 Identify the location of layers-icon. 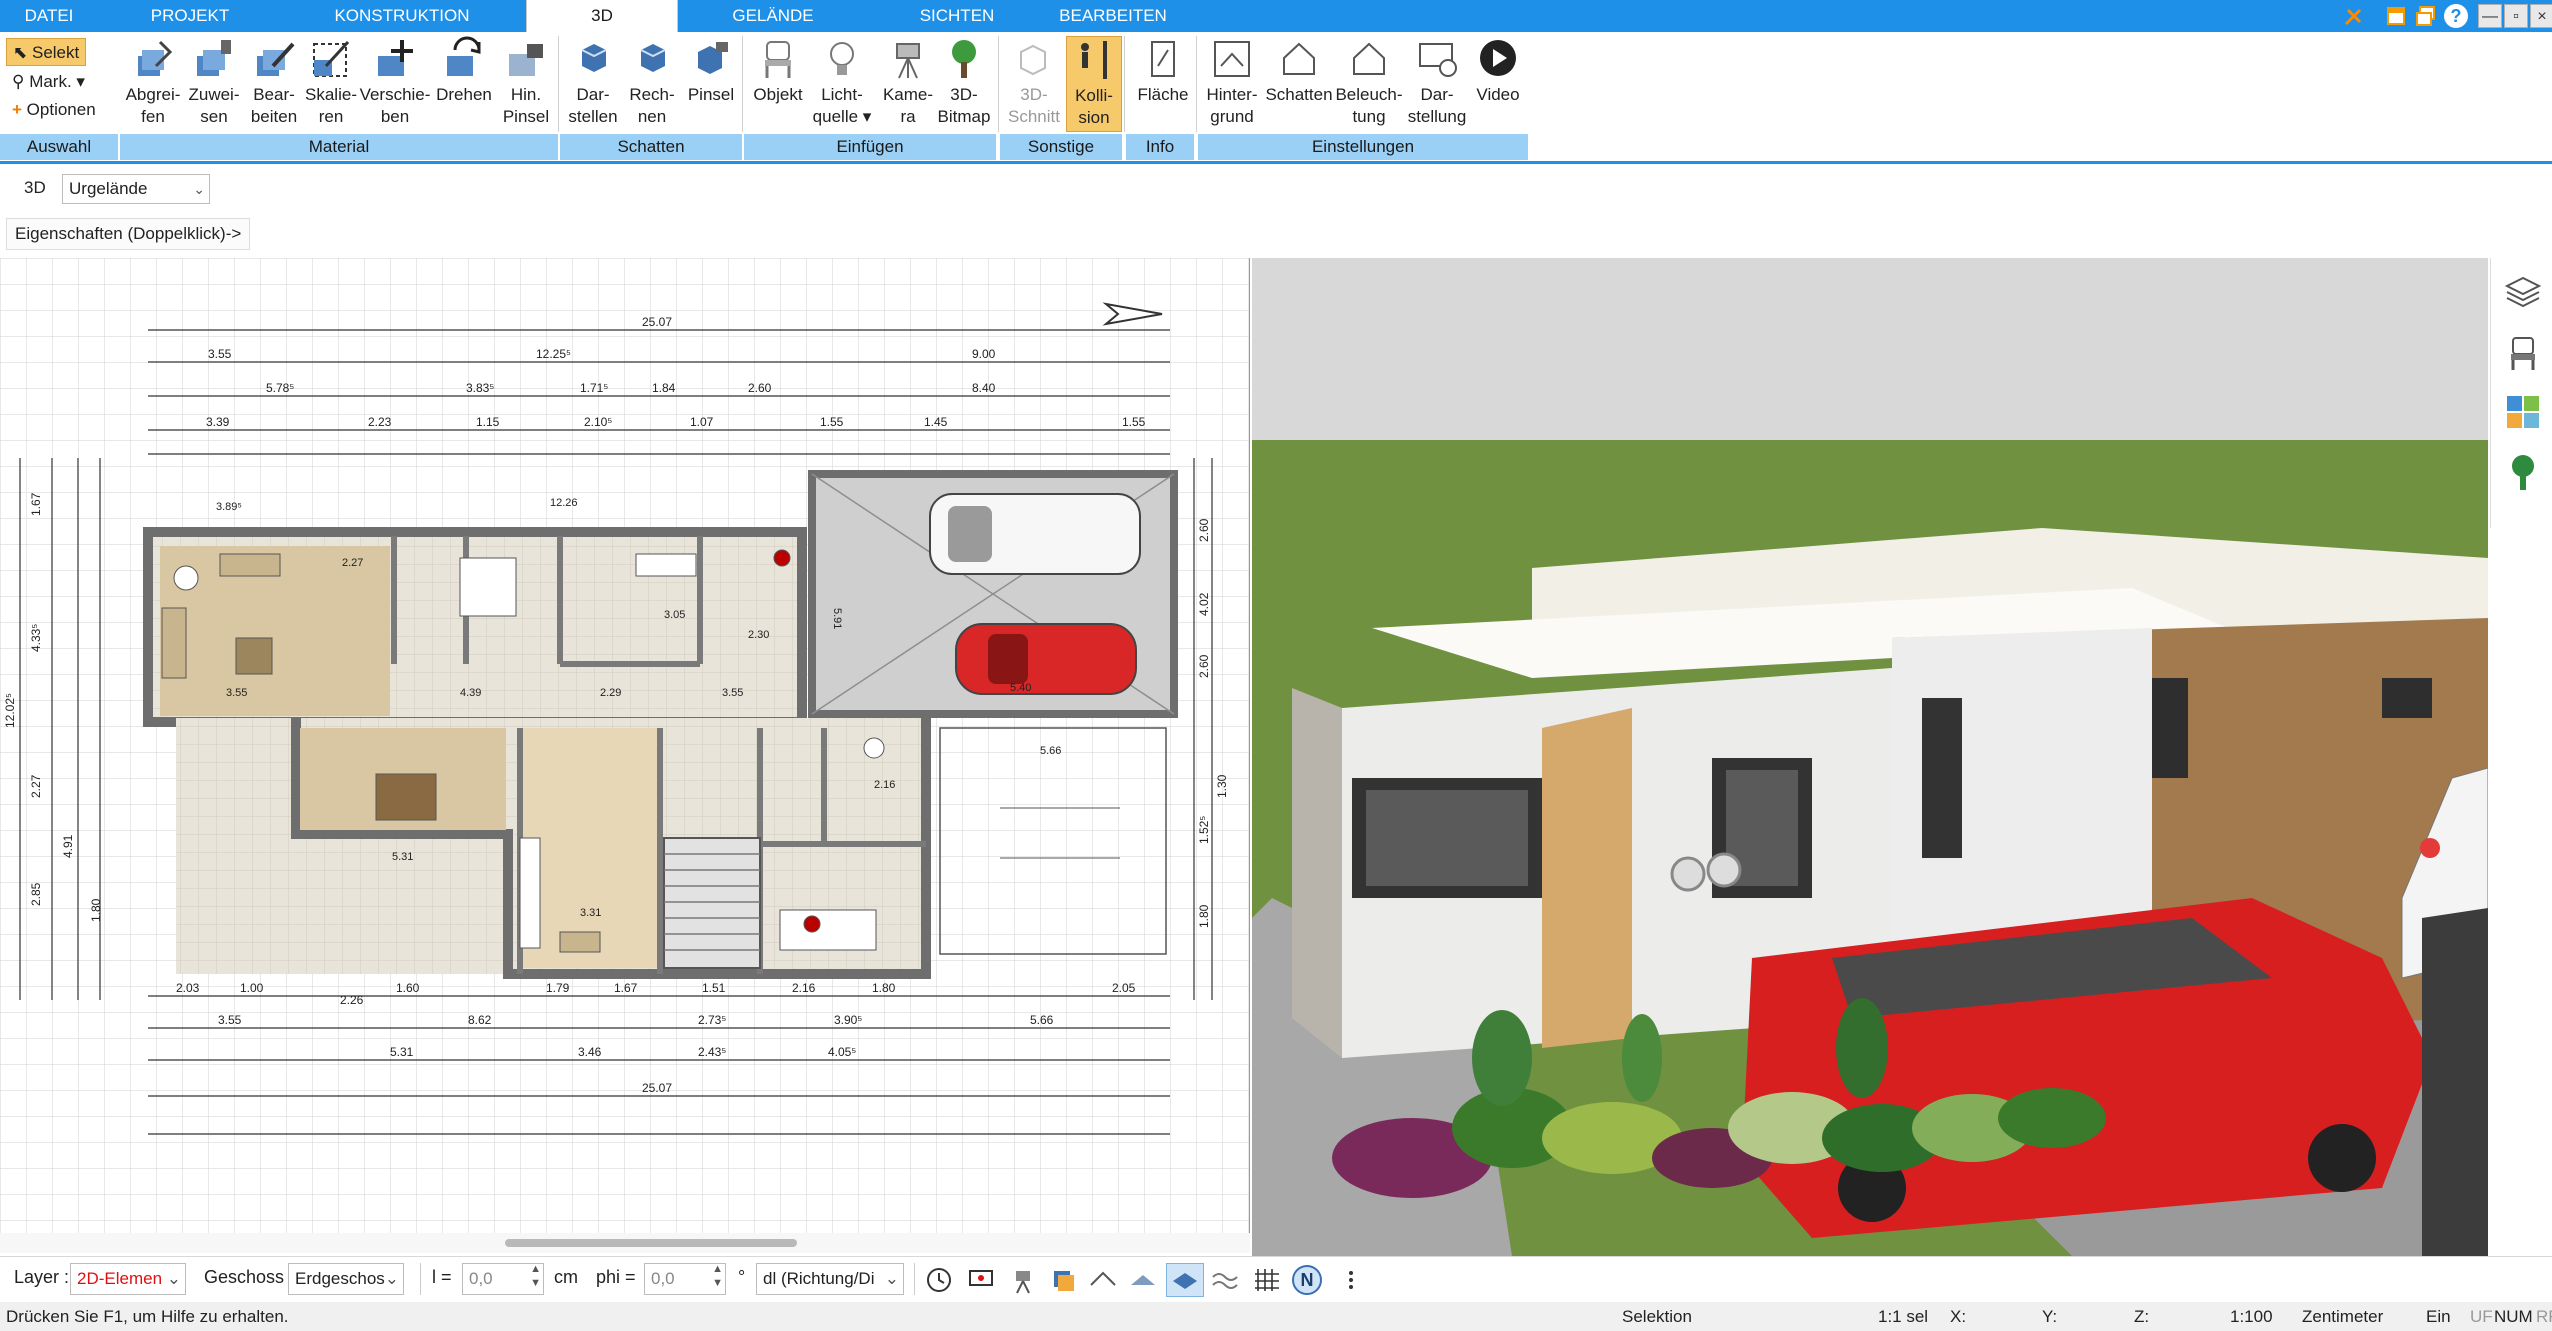
(2523, 292).